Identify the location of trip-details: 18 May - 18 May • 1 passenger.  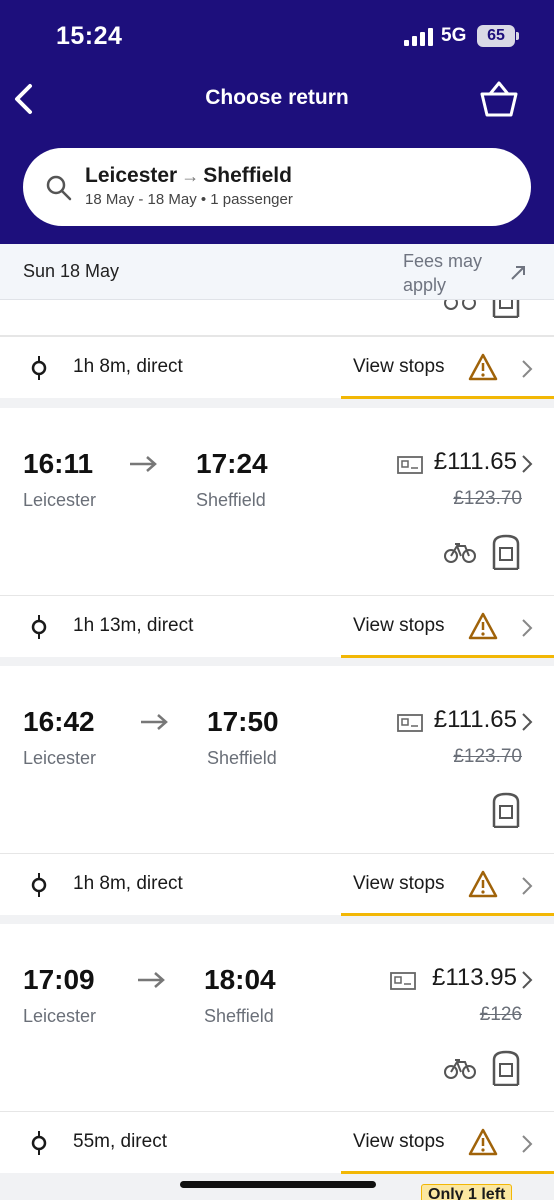
(189, 199).